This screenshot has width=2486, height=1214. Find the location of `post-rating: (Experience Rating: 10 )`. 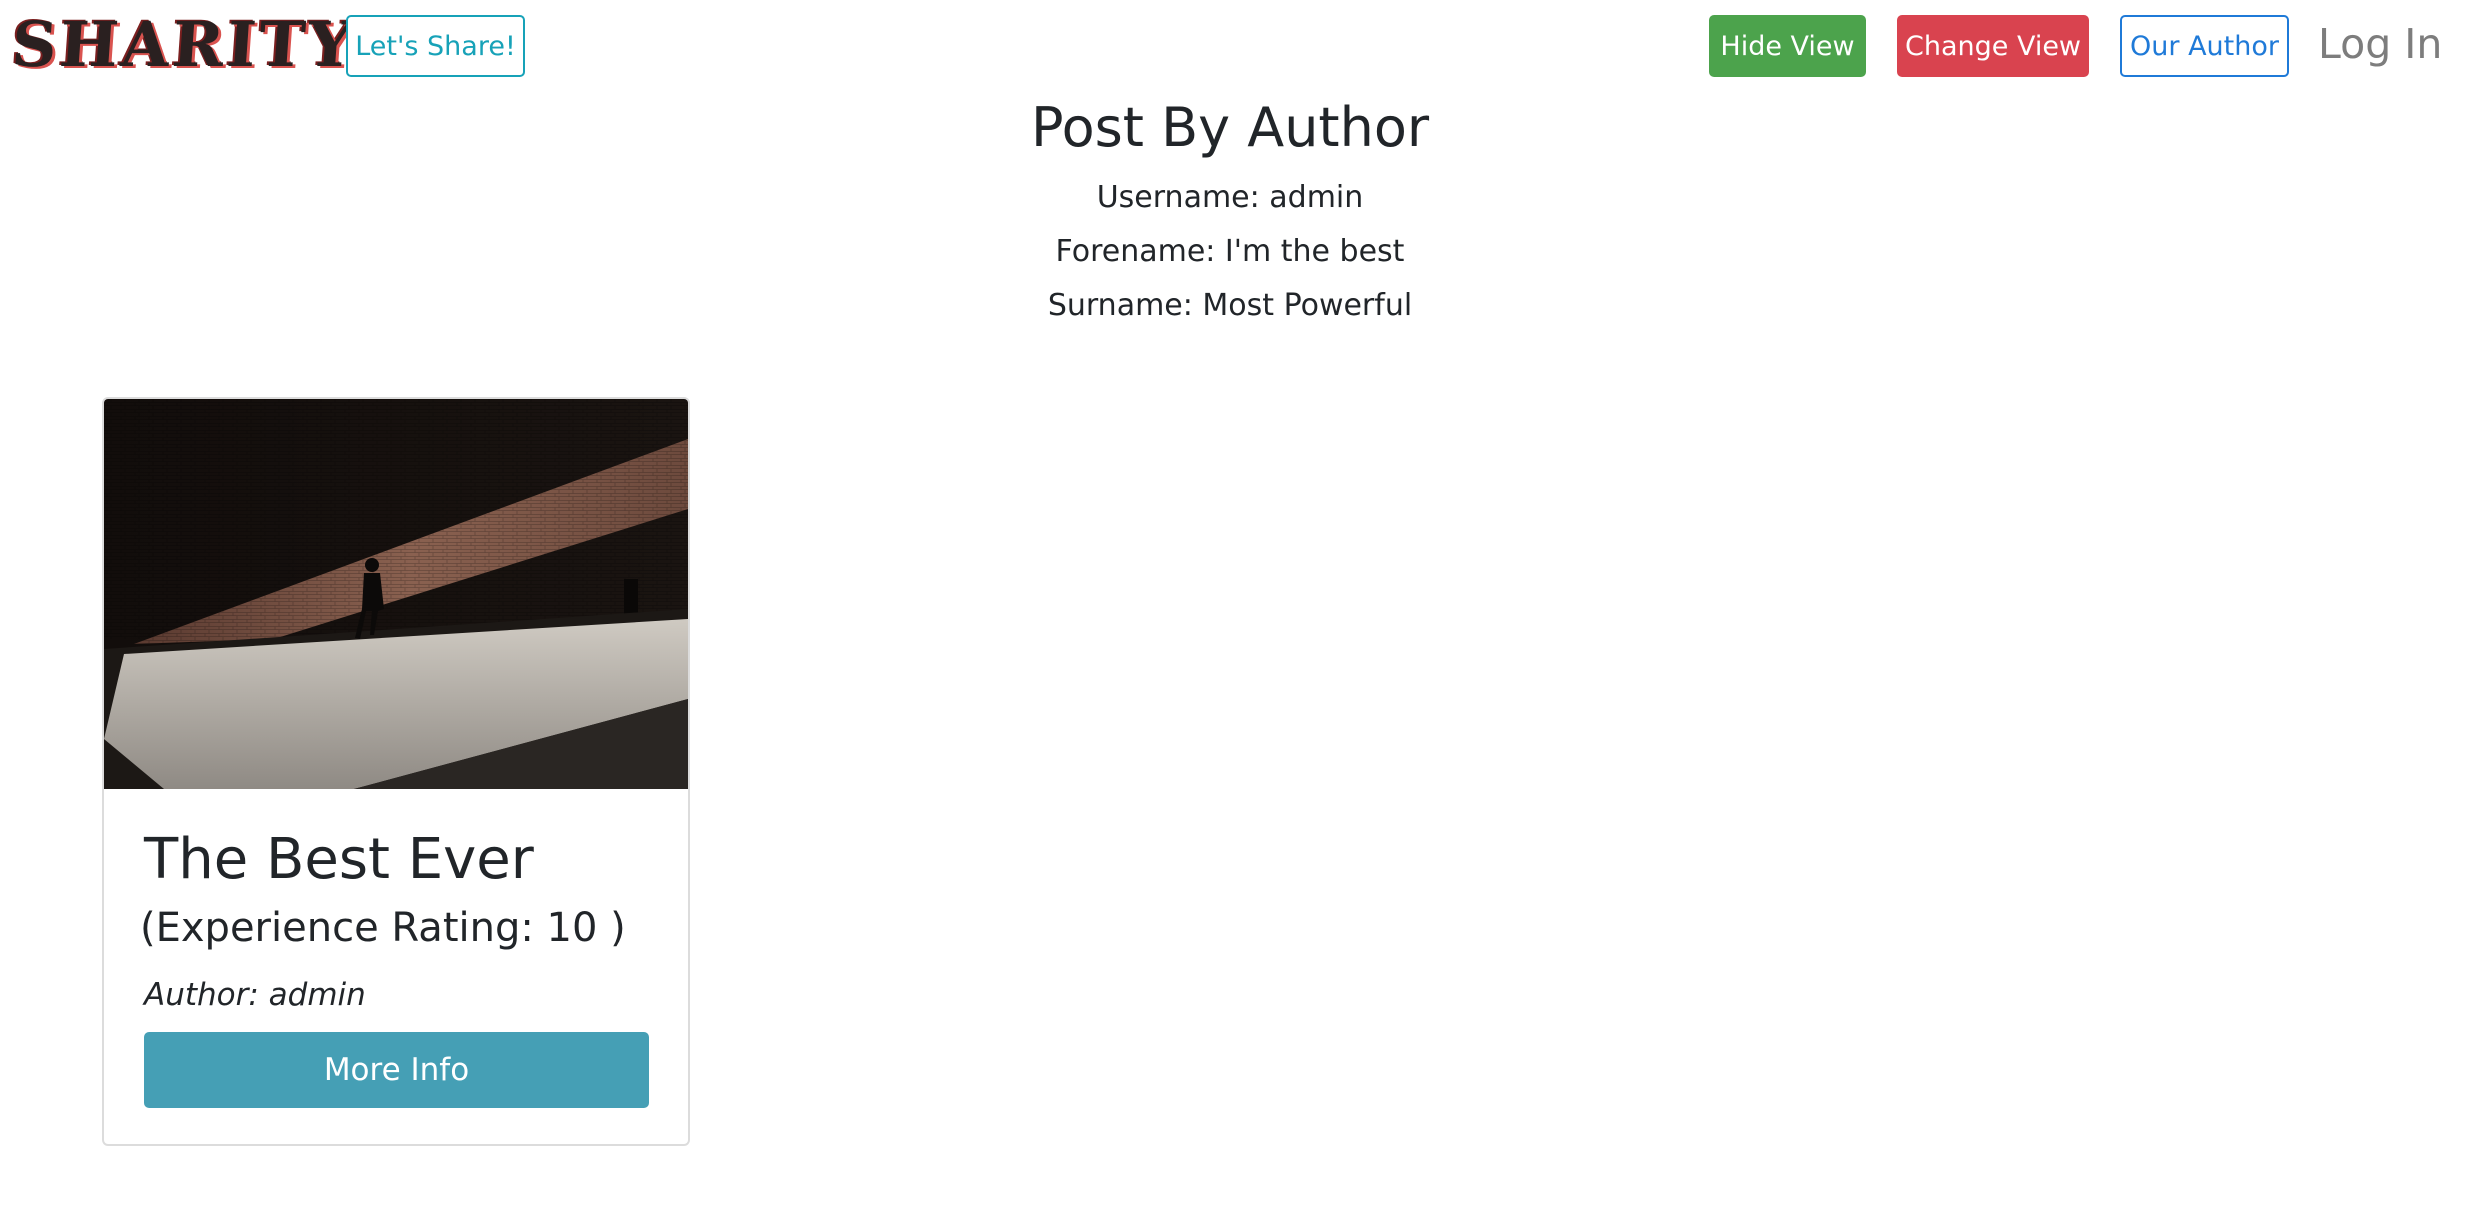

post-rating: (Experience Rating: 10 ) is located at coordinates (383, 928).